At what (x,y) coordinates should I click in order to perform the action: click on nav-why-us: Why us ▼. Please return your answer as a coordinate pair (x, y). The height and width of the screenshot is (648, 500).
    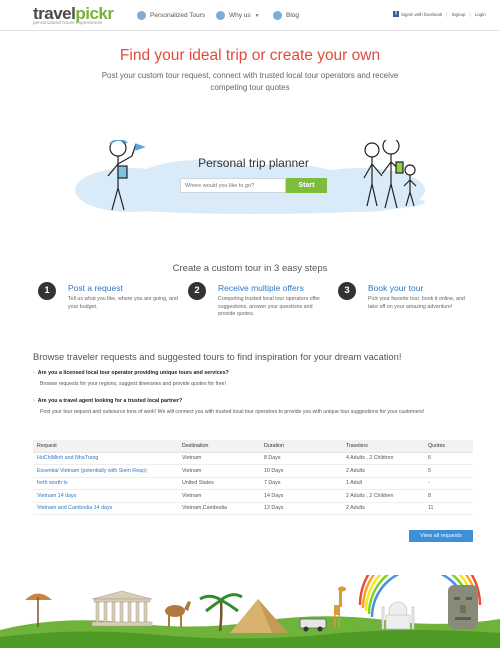
    Looking at the image, I should click on (238, 15).